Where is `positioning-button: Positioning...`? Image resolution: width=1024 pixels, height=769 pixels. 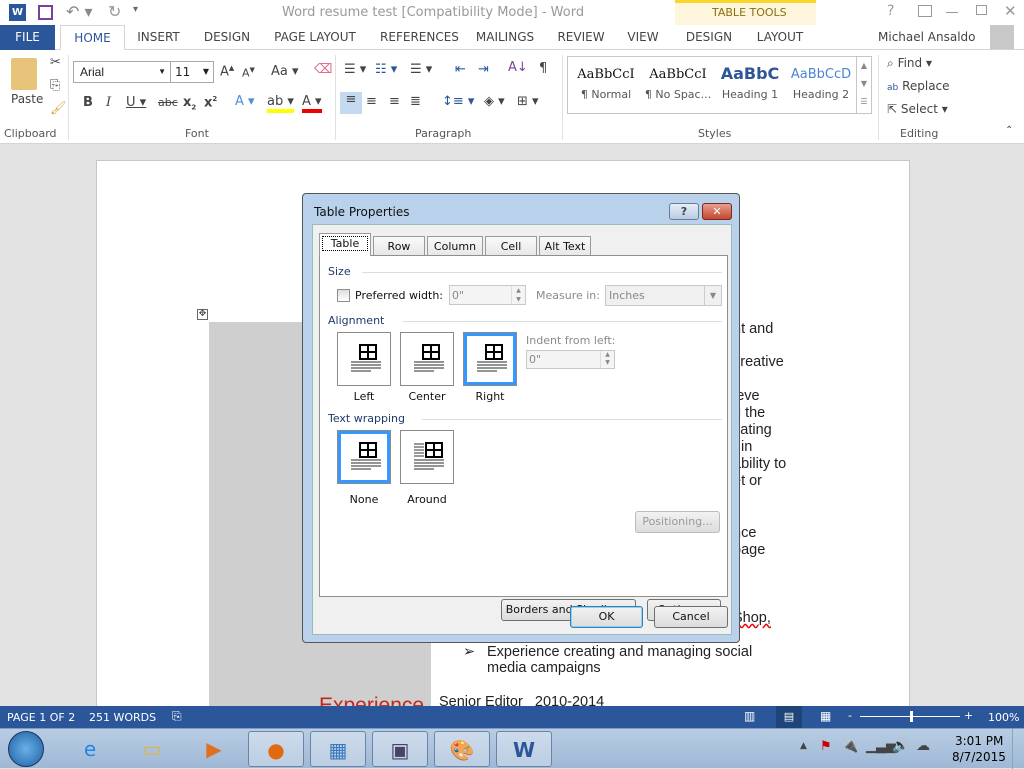
positioning-button: Positioning... is located at coordinates (677, 522).